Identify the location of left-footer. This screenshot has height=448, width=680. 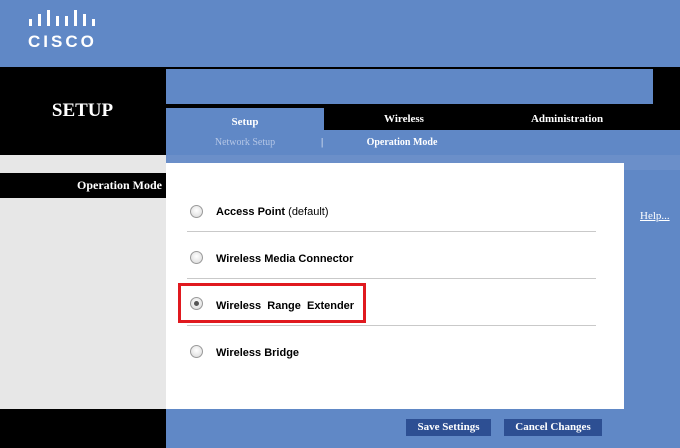
(83, 428).